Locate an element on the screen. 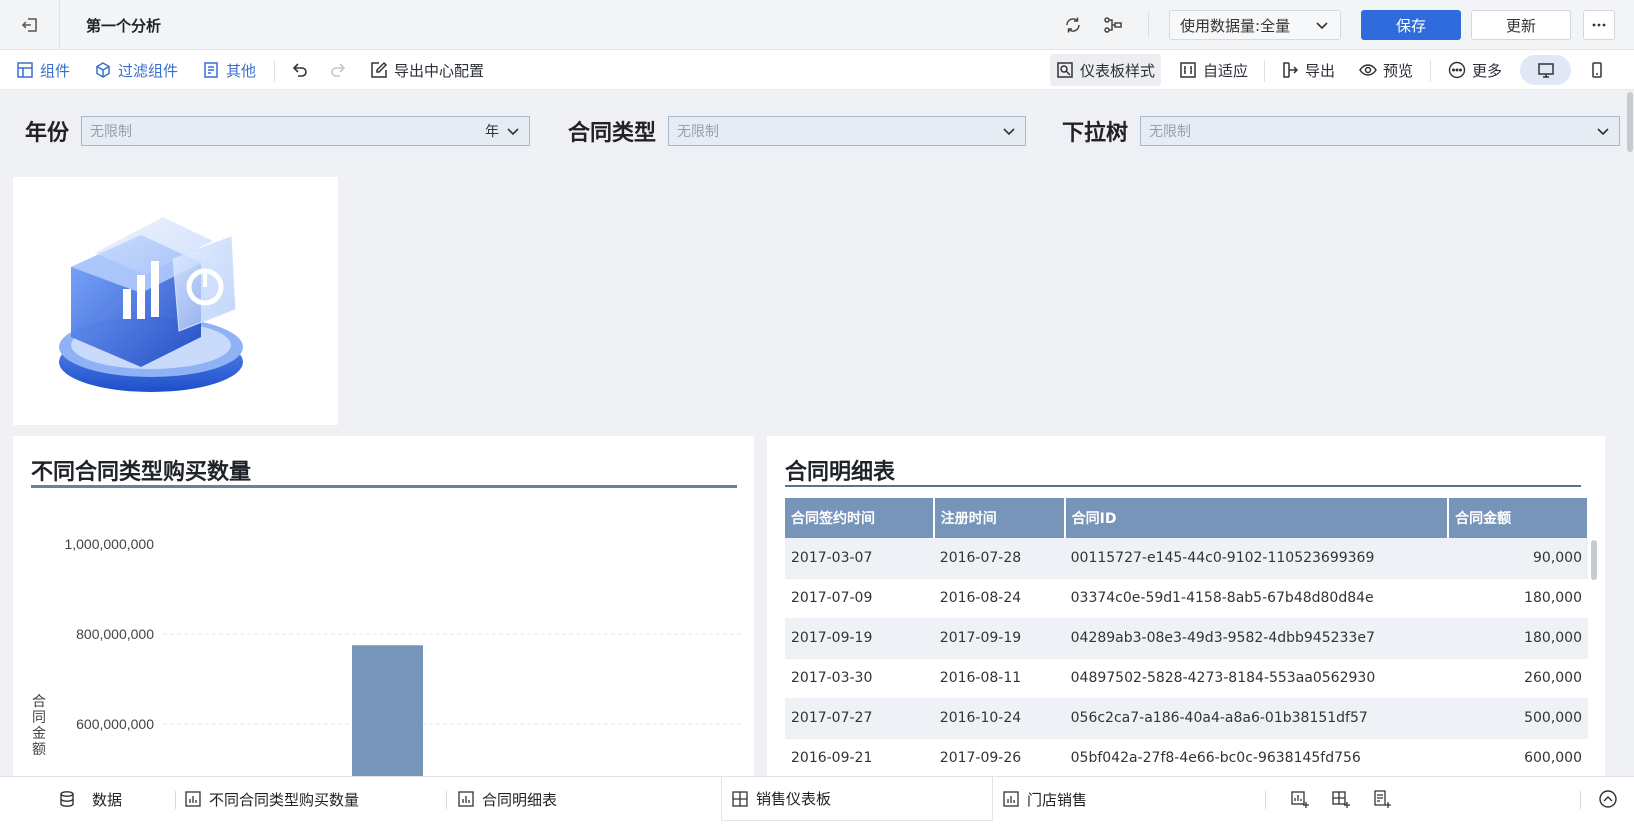  adaptive-button: 自适应 is located at coordinates (1213, 70).